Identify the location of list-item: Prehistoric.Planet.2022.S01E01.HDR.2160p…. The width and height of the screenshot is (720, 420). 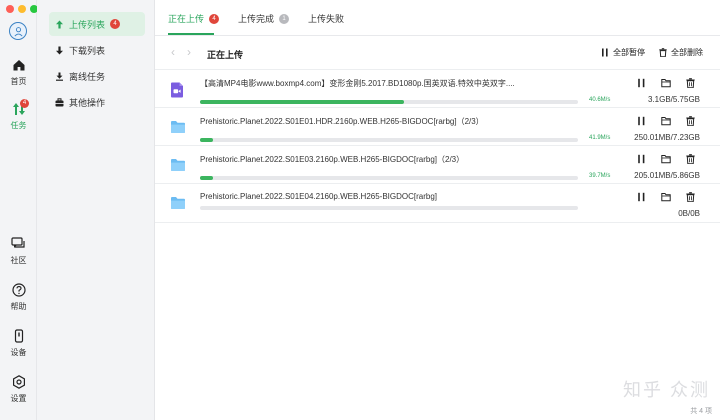
(437, 127).